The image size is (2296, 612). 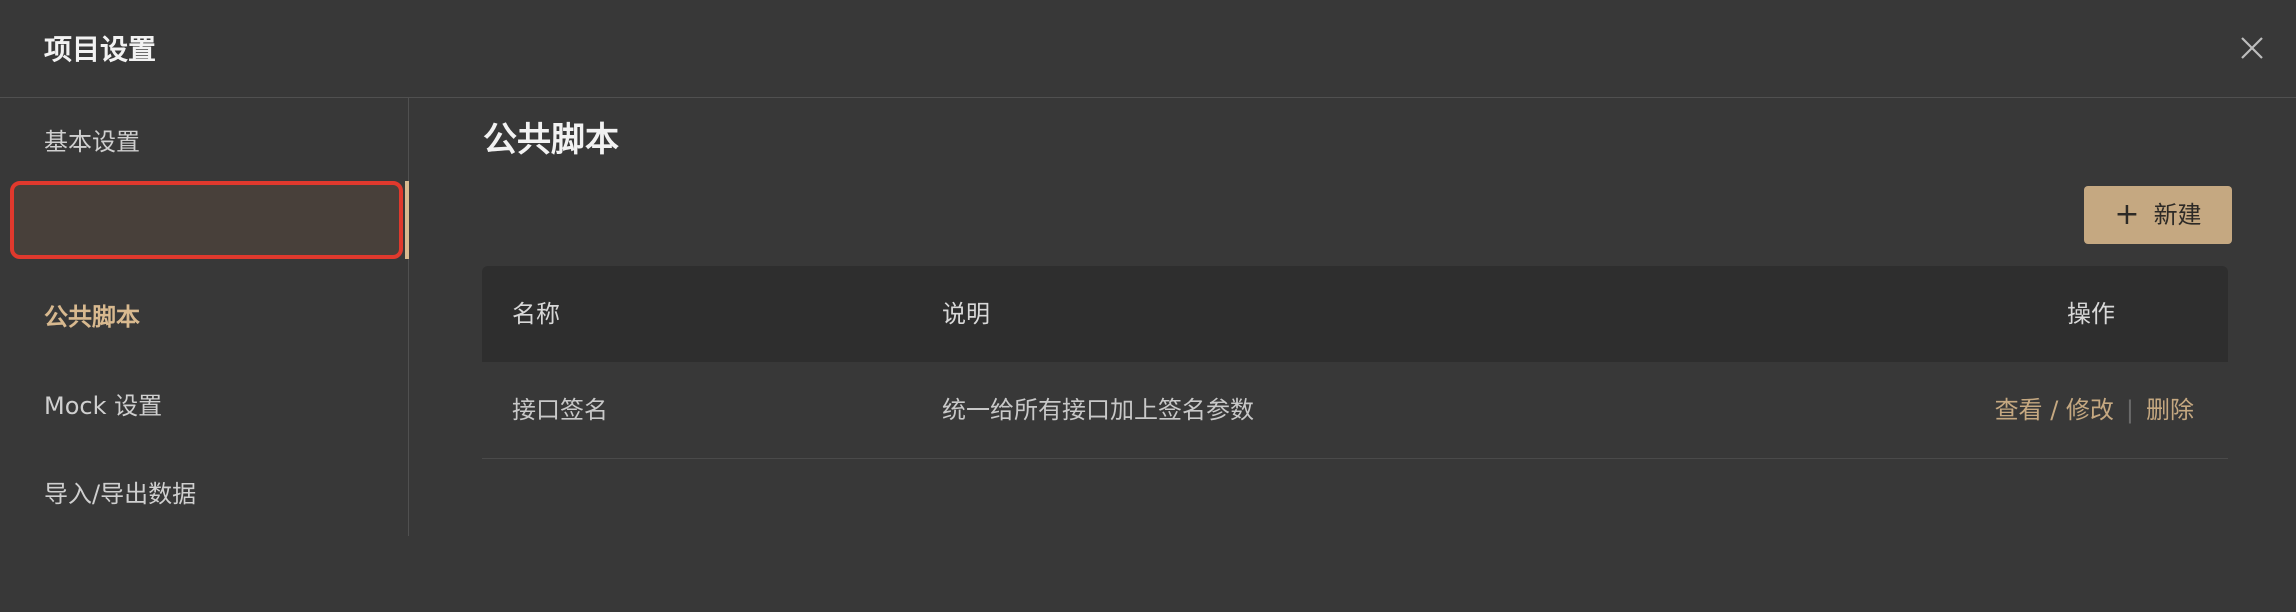 What do you see at coordinates (536, 314) in the screenshot?
I see `column-header-name: 名称` at bounding box center [536, 314].